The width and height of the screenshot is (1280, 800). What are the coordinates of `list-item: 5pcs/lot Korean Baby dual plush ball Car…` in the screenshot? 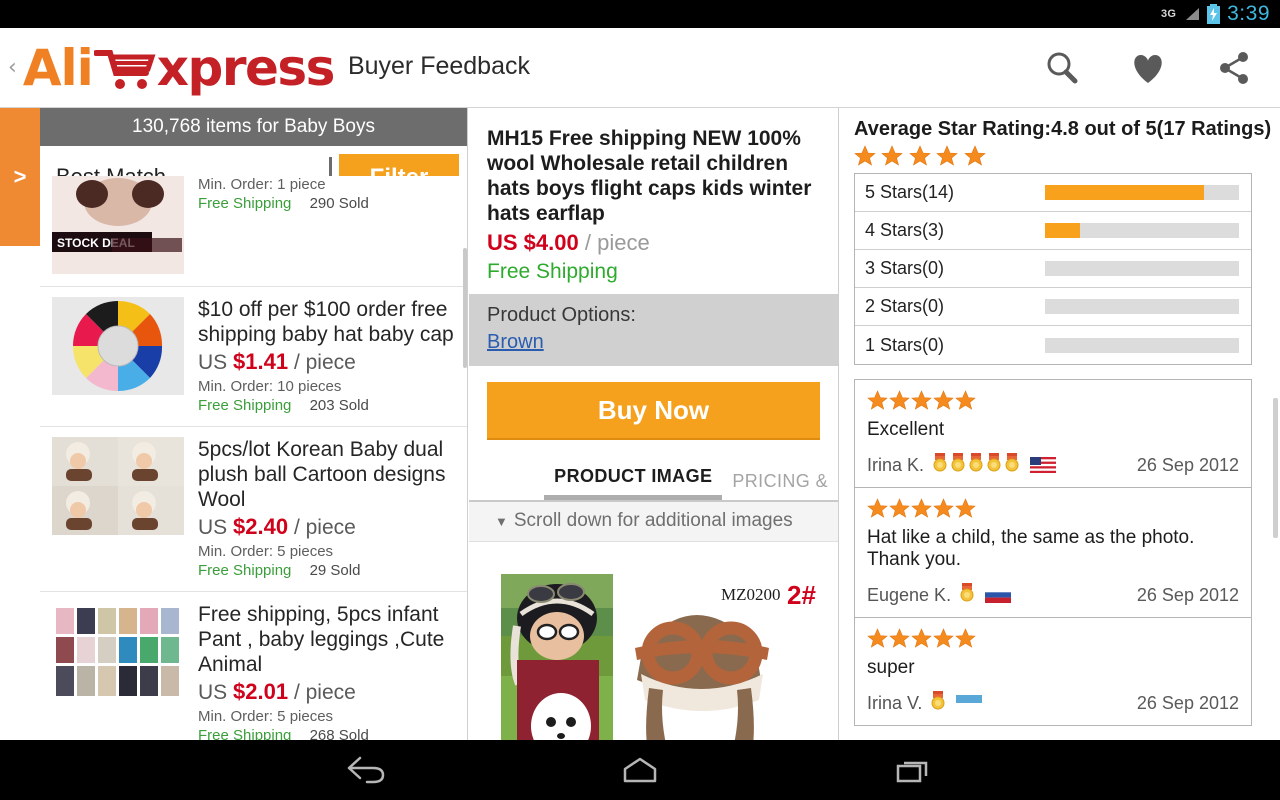 It's located at (253, 509).